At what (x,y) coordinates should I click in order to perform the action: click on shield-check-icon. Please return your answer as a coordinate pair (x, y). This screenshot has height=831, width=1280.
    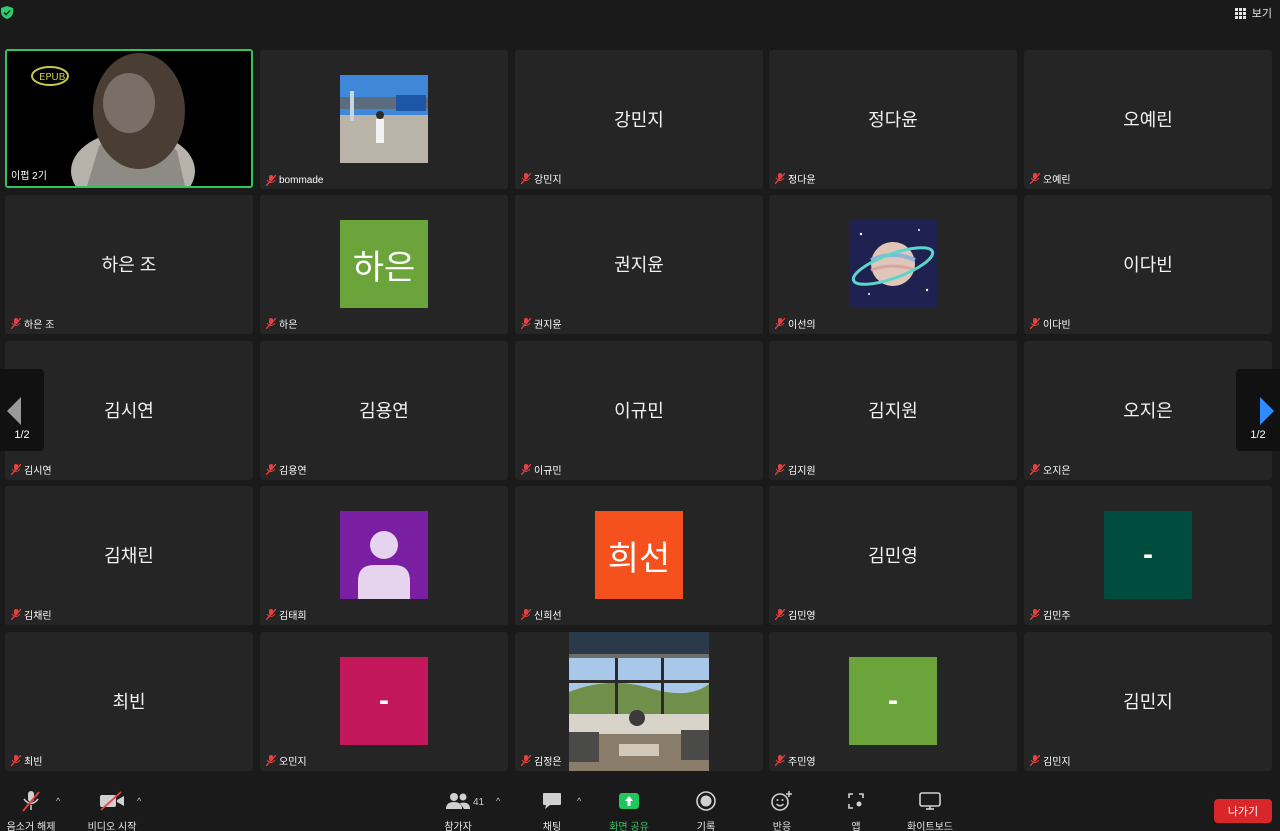
    Looking at the image, I should click on (7, 12).